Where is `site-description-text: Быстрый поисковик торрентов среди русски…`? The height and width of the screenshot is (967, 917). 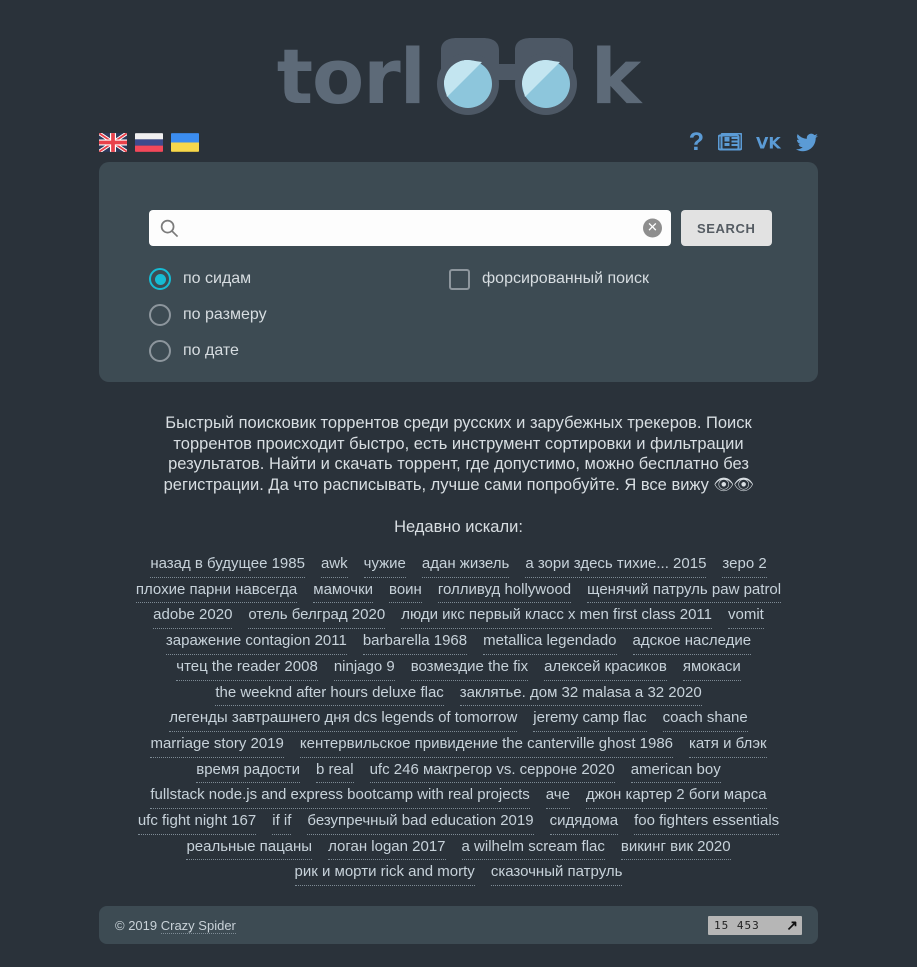 site-description-text: Быстрый поисковик торрентов среди русски… is located at coordinates (457, 454).